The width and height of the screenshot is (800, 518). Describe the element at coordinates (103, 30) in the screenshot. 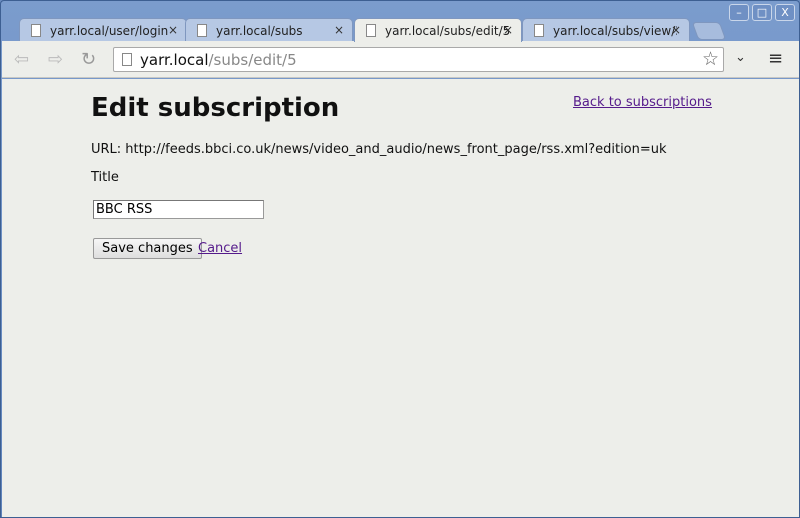

I see `tab-login: yarr.local/user/login ×` at that location.